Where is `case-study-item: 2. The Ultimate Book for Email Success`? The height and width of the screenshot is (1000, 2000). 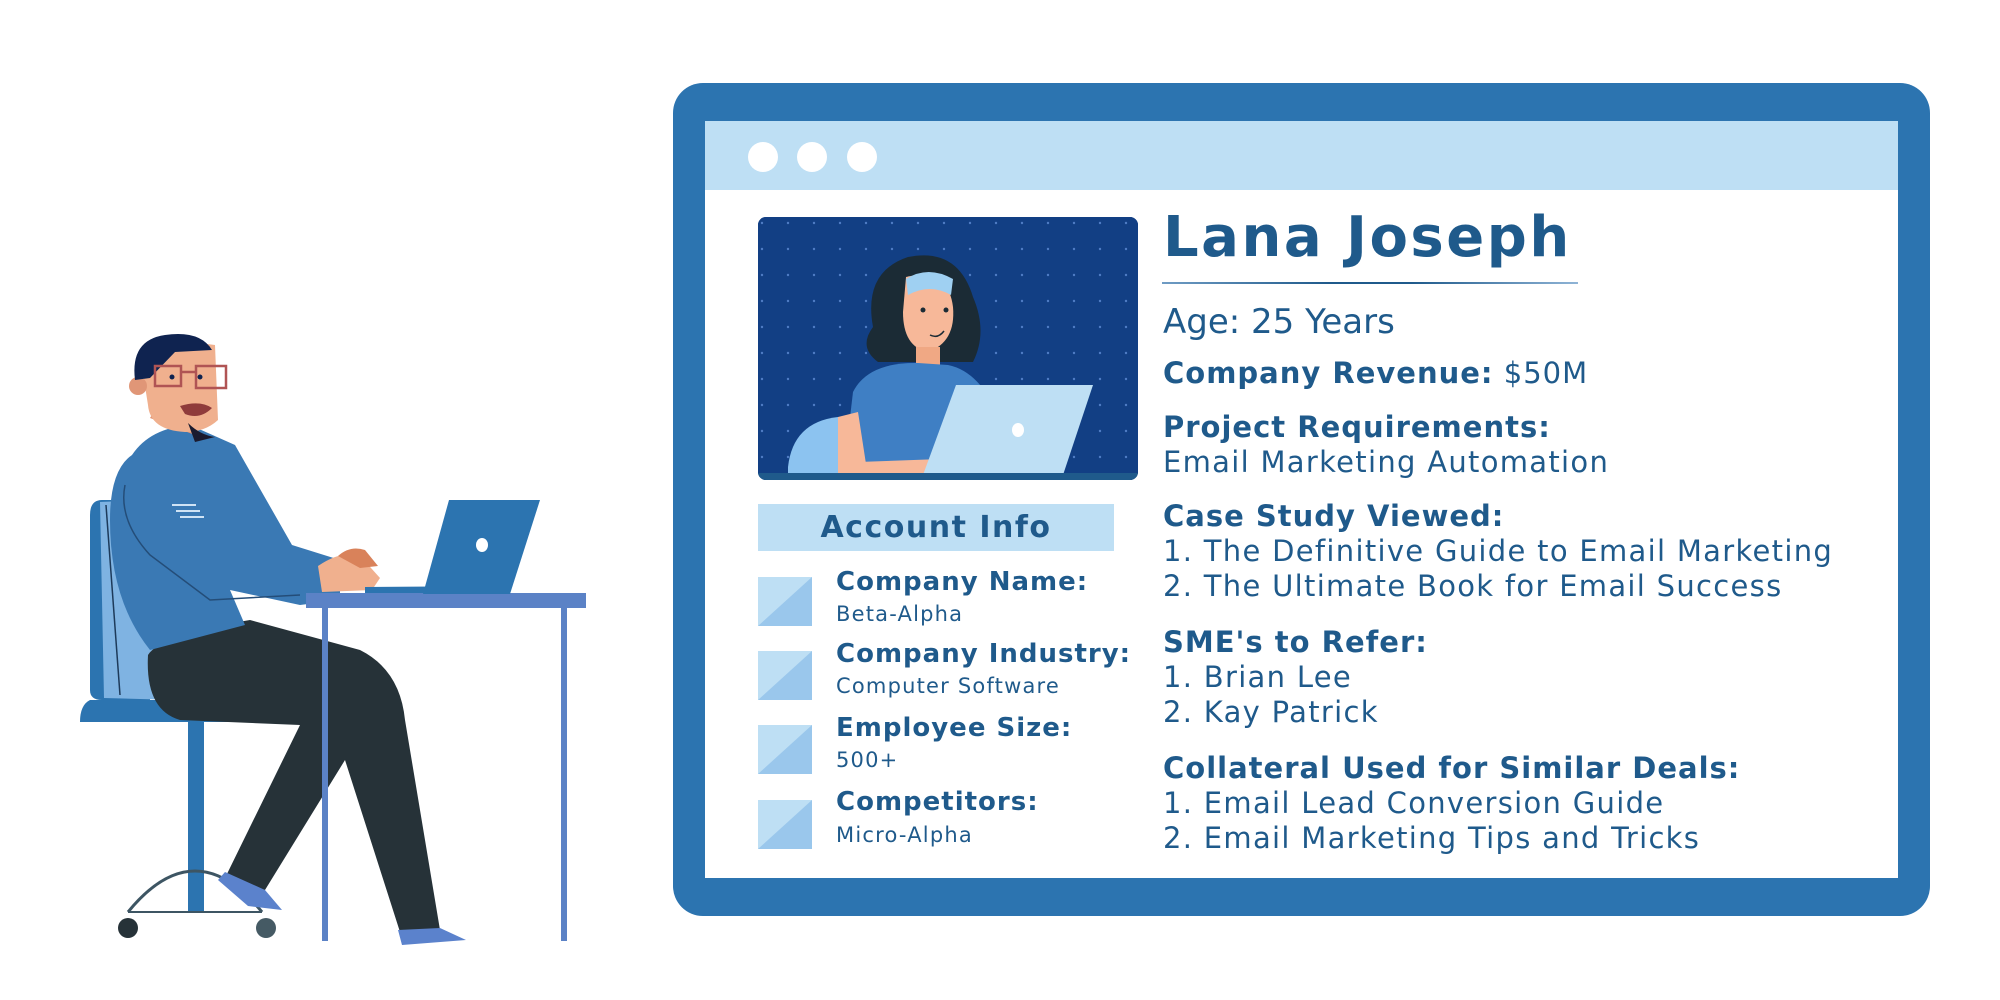
case-study-item: 2. The Ultimate Book for Email Success is located at coordinates (1473, 586).